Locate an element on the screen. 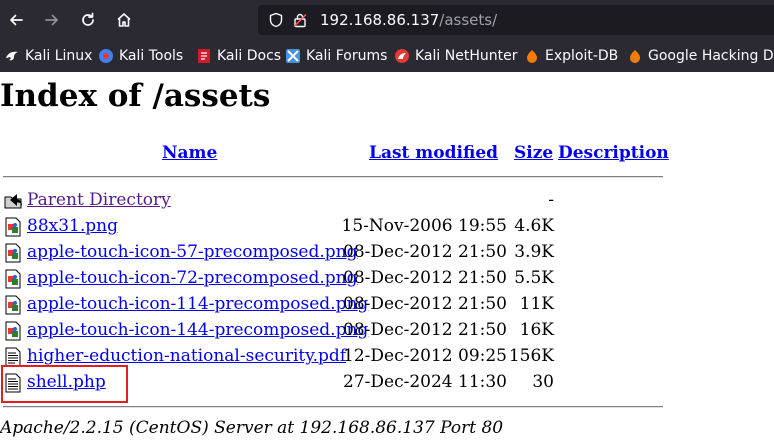 The width and height of the screenshot is (774, 446). last-modified: 12-Dec-2012 09:25 is located at coordinates (425, 356).